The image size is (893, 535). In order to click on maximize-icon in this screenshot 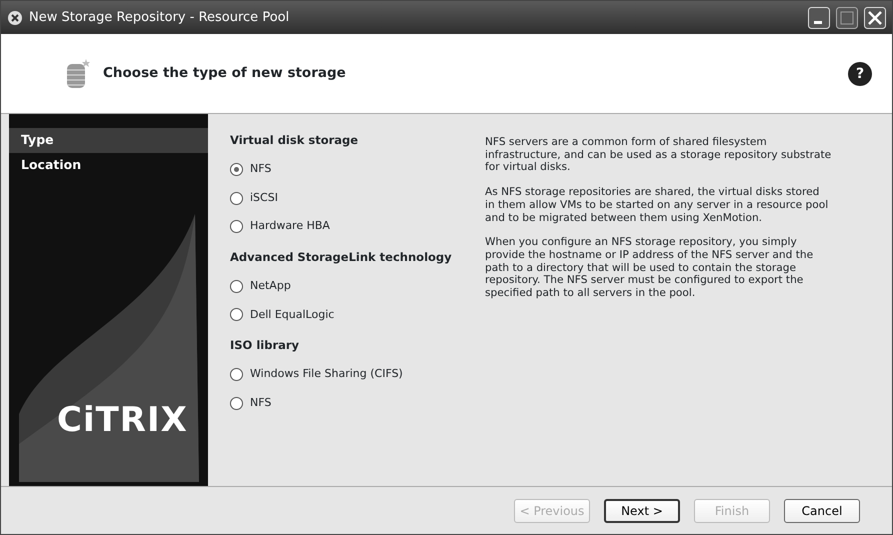, I will do `click(847, 17)`.